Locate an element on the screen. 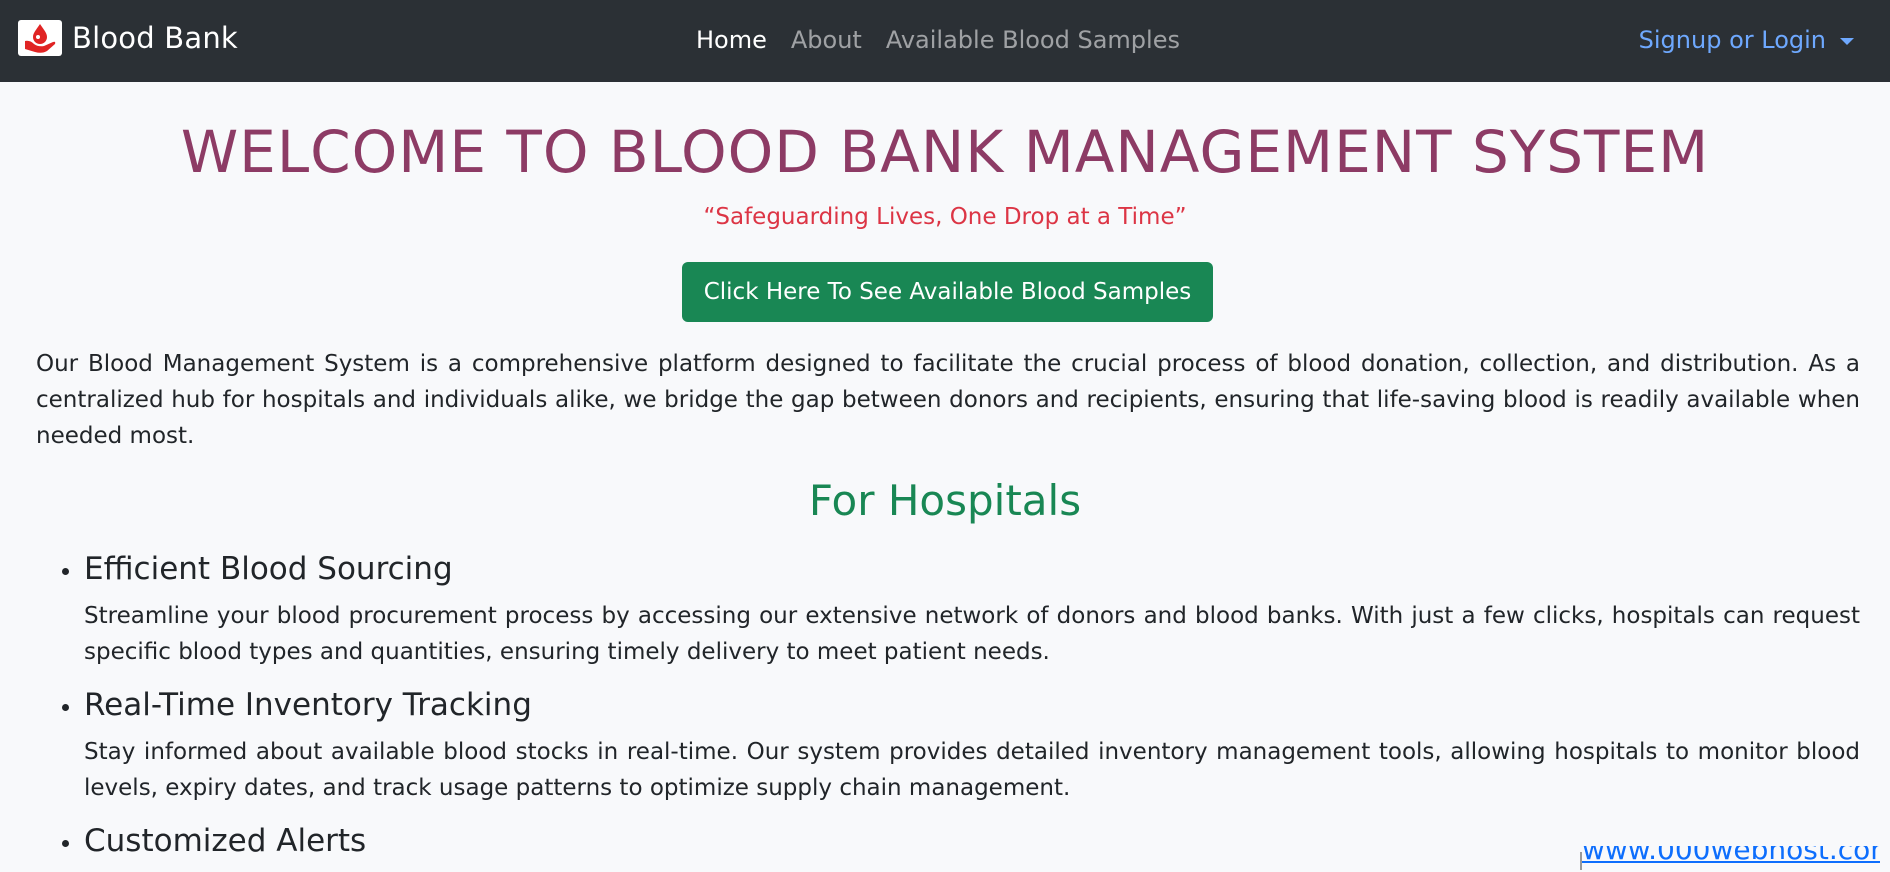 This screenshot has height=872, width=1890. page-title: WELCOME TO BLOOD BANK MANAGEMENT SYSTEM is located at coordinates (945, 152).